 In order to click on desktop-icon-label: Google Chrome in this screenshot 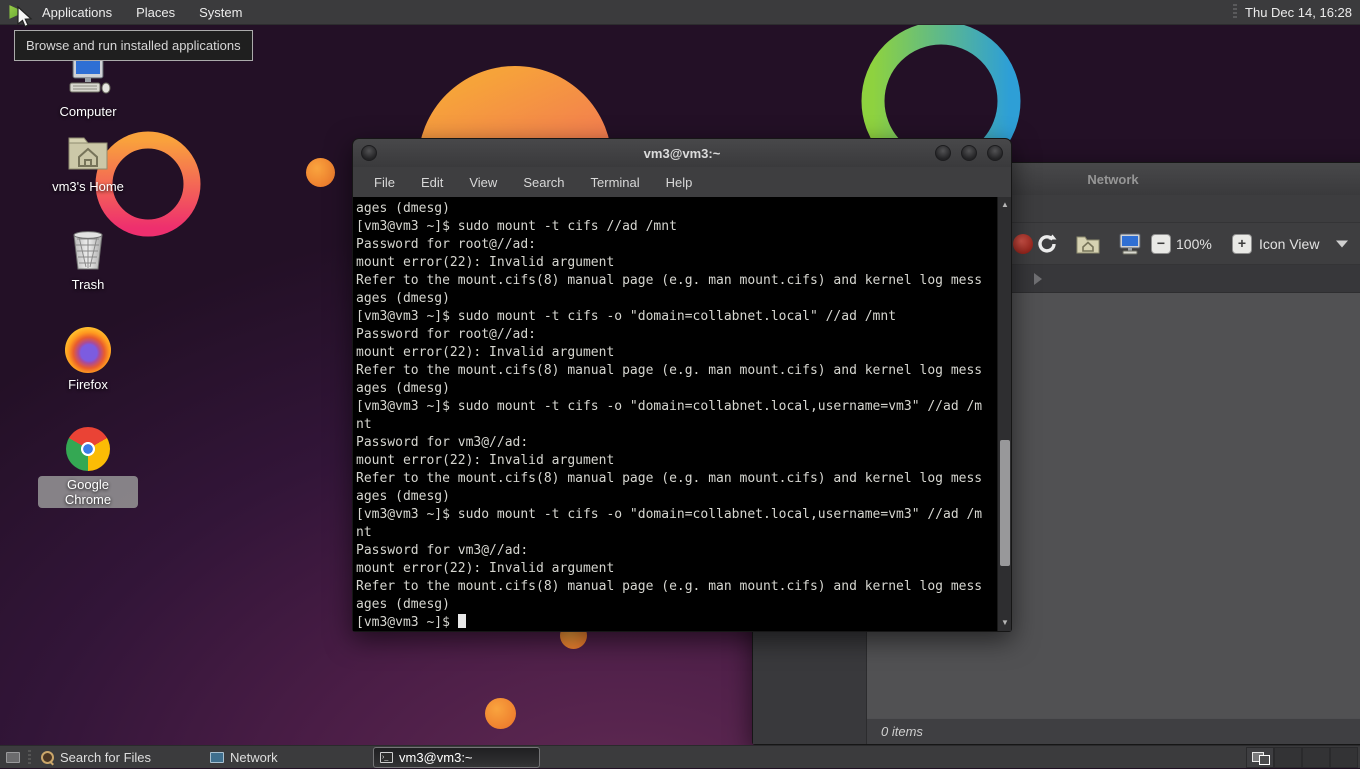, I will do `click(88, 492)`.